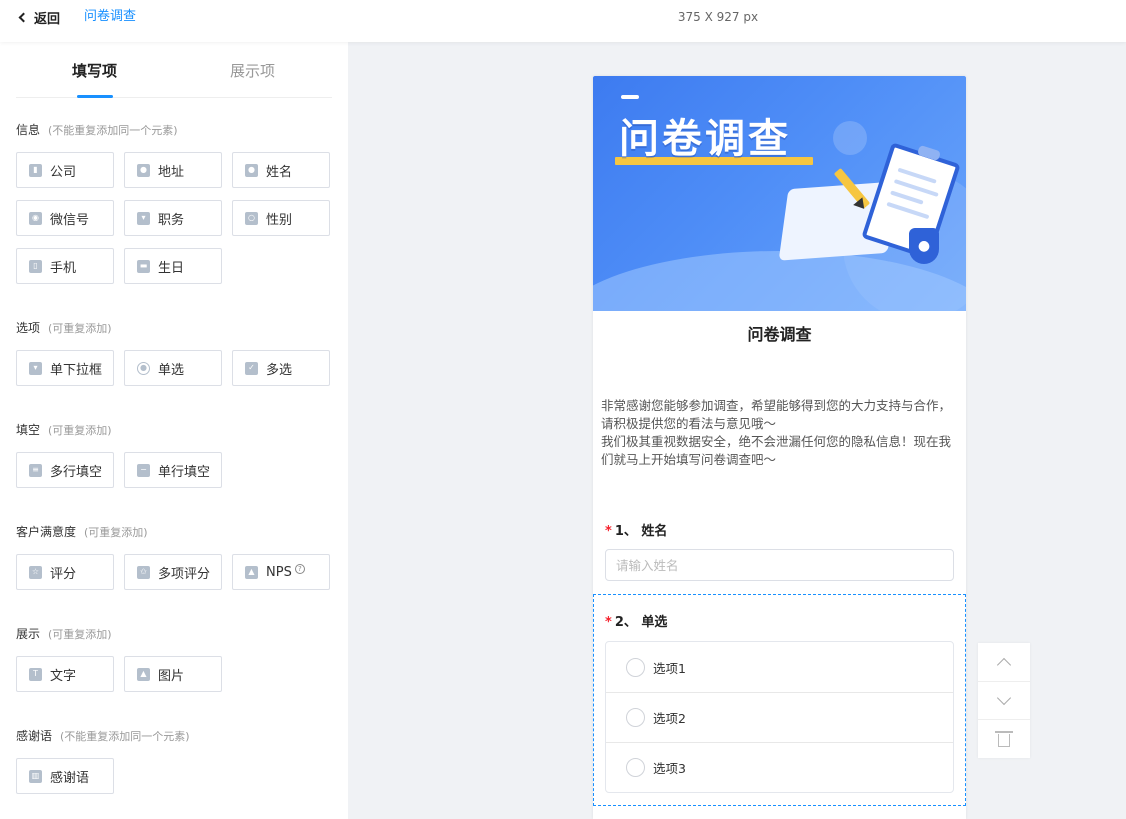 This screenshot has width=1126, height=819. I want to click on multiline-text-icon: ≡, so click(35, 470).